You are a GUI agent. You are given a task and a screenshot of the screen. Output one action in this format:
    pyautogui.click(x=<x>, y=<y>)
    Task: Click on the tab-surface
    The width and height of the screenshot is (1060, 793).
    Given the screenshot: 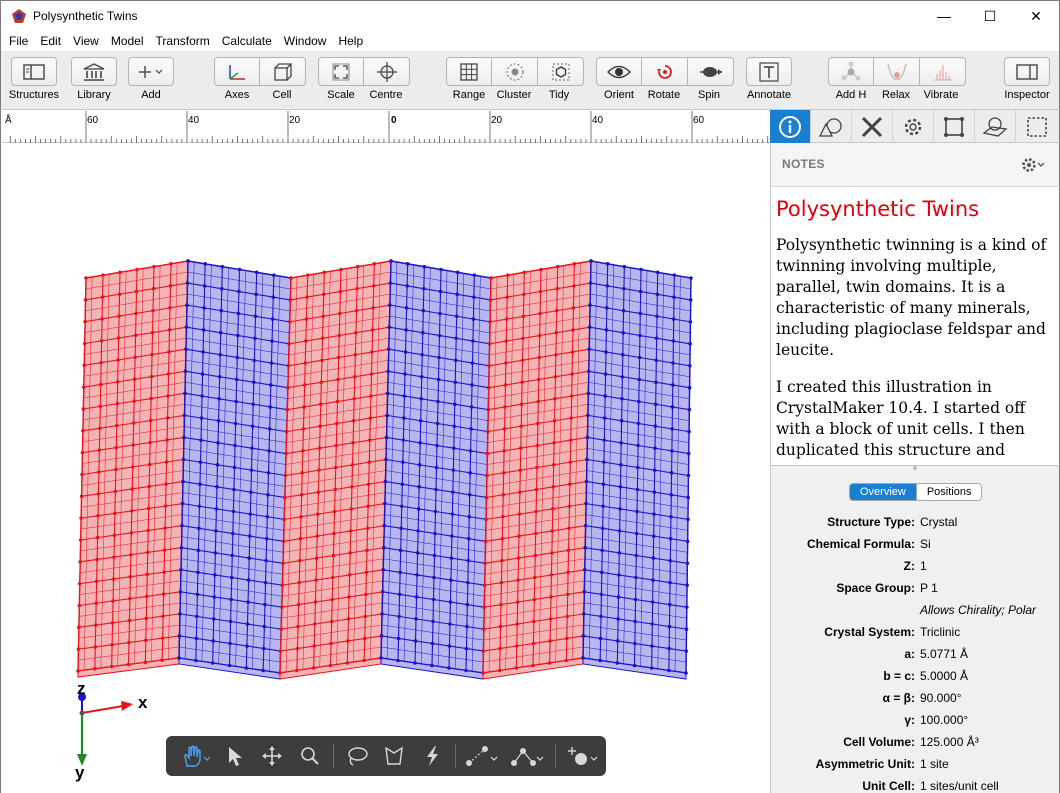 What is the action you would take?
    pyautogui.click(x=995, y=126)
    